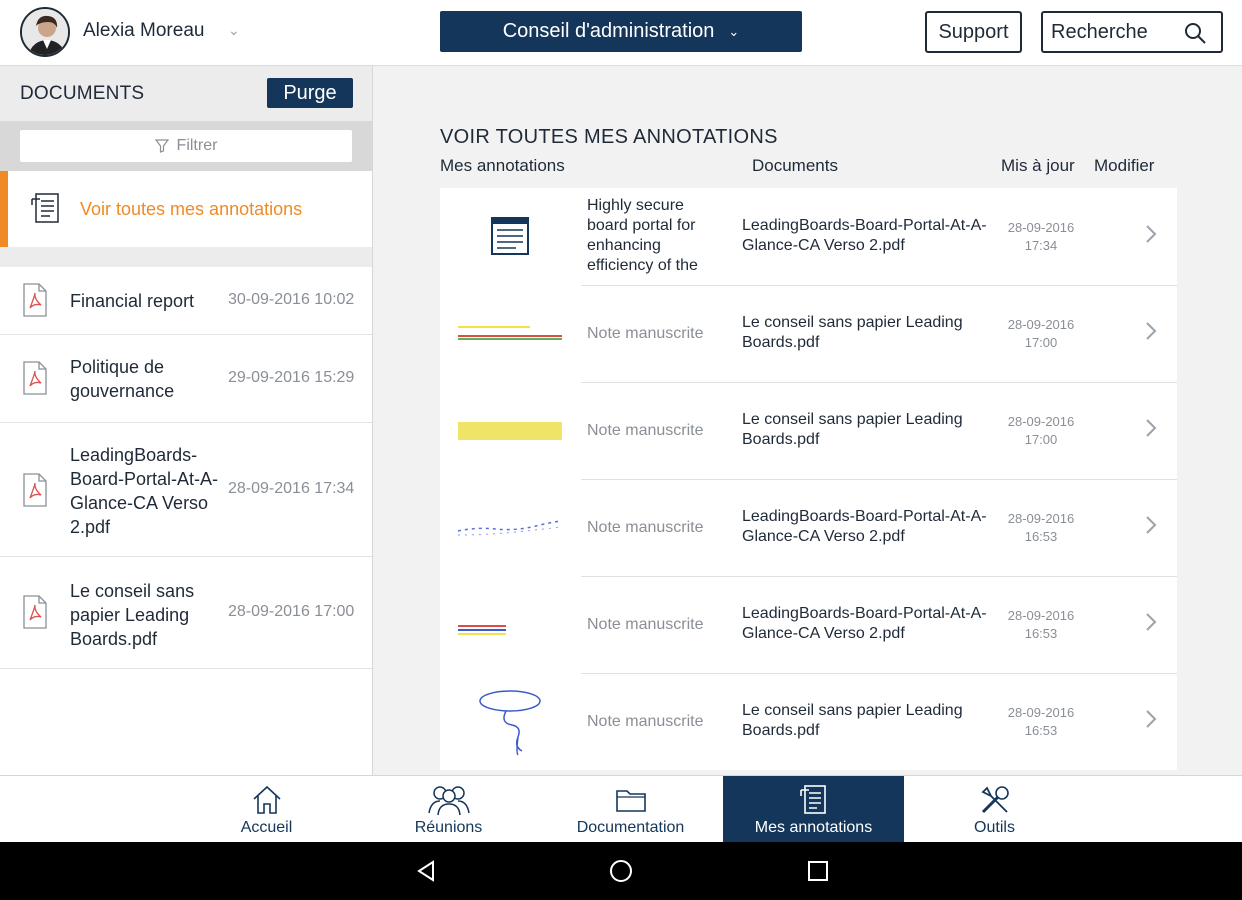  I want to click on text-note-icon, so click(510, 236).